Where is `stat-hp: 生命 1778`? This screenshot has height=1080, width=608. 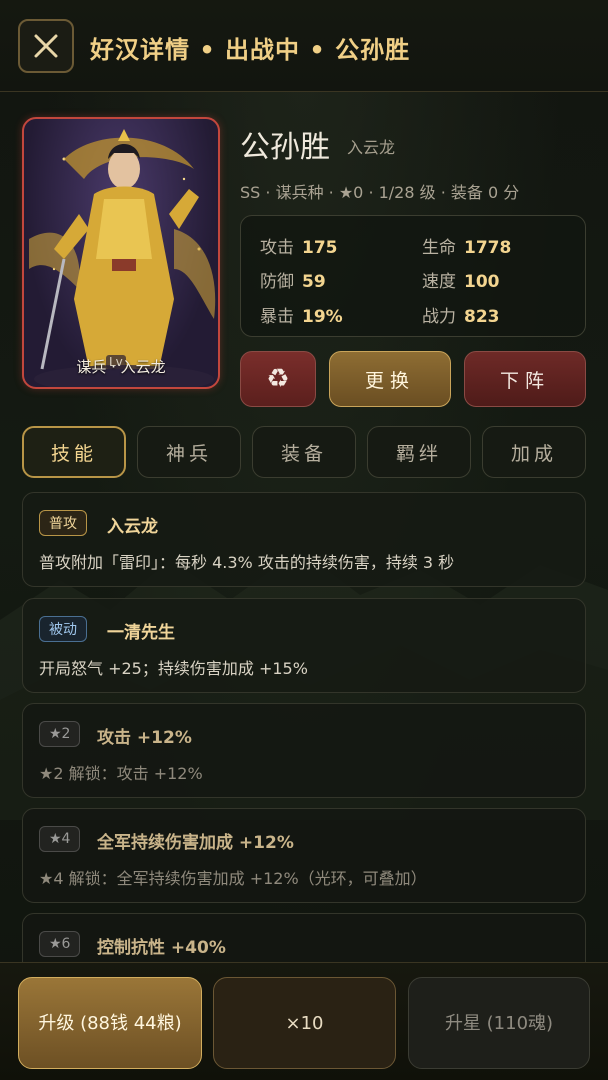
stat-hp: 生命 1778 is located at coordinates (467, 248).